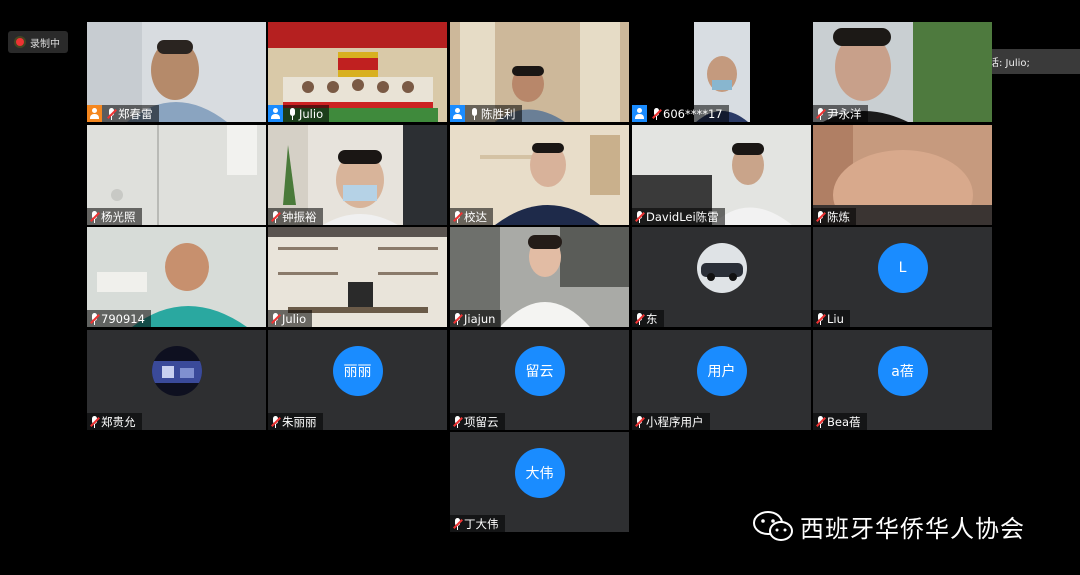  I want to click on participant-nameplate: 钟振裕, so click(295, 216).